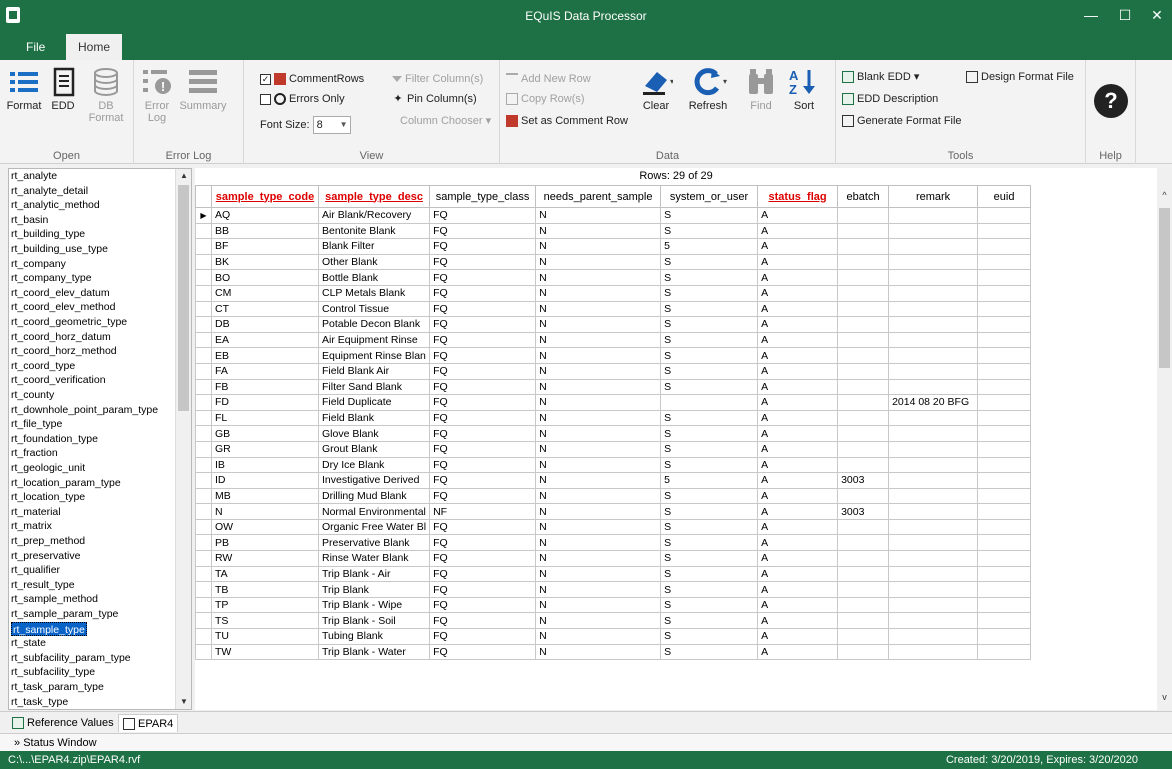 Image resolution: width=1172 pixels, height=769 pixels. What do you see at coordinates (48, 497) in the screenshot?
I see `list-item: rt_location_type` at bounding box center [48, 497].